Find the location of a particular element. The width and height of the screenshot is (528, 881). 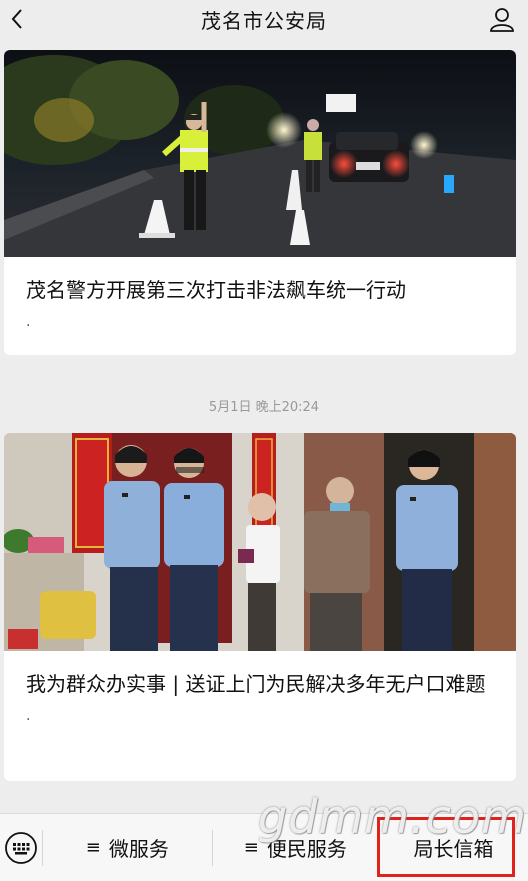

article-headline: 茂名警方开展第三次打击非法飙车统一行动 is located at coordinates (260, 281).